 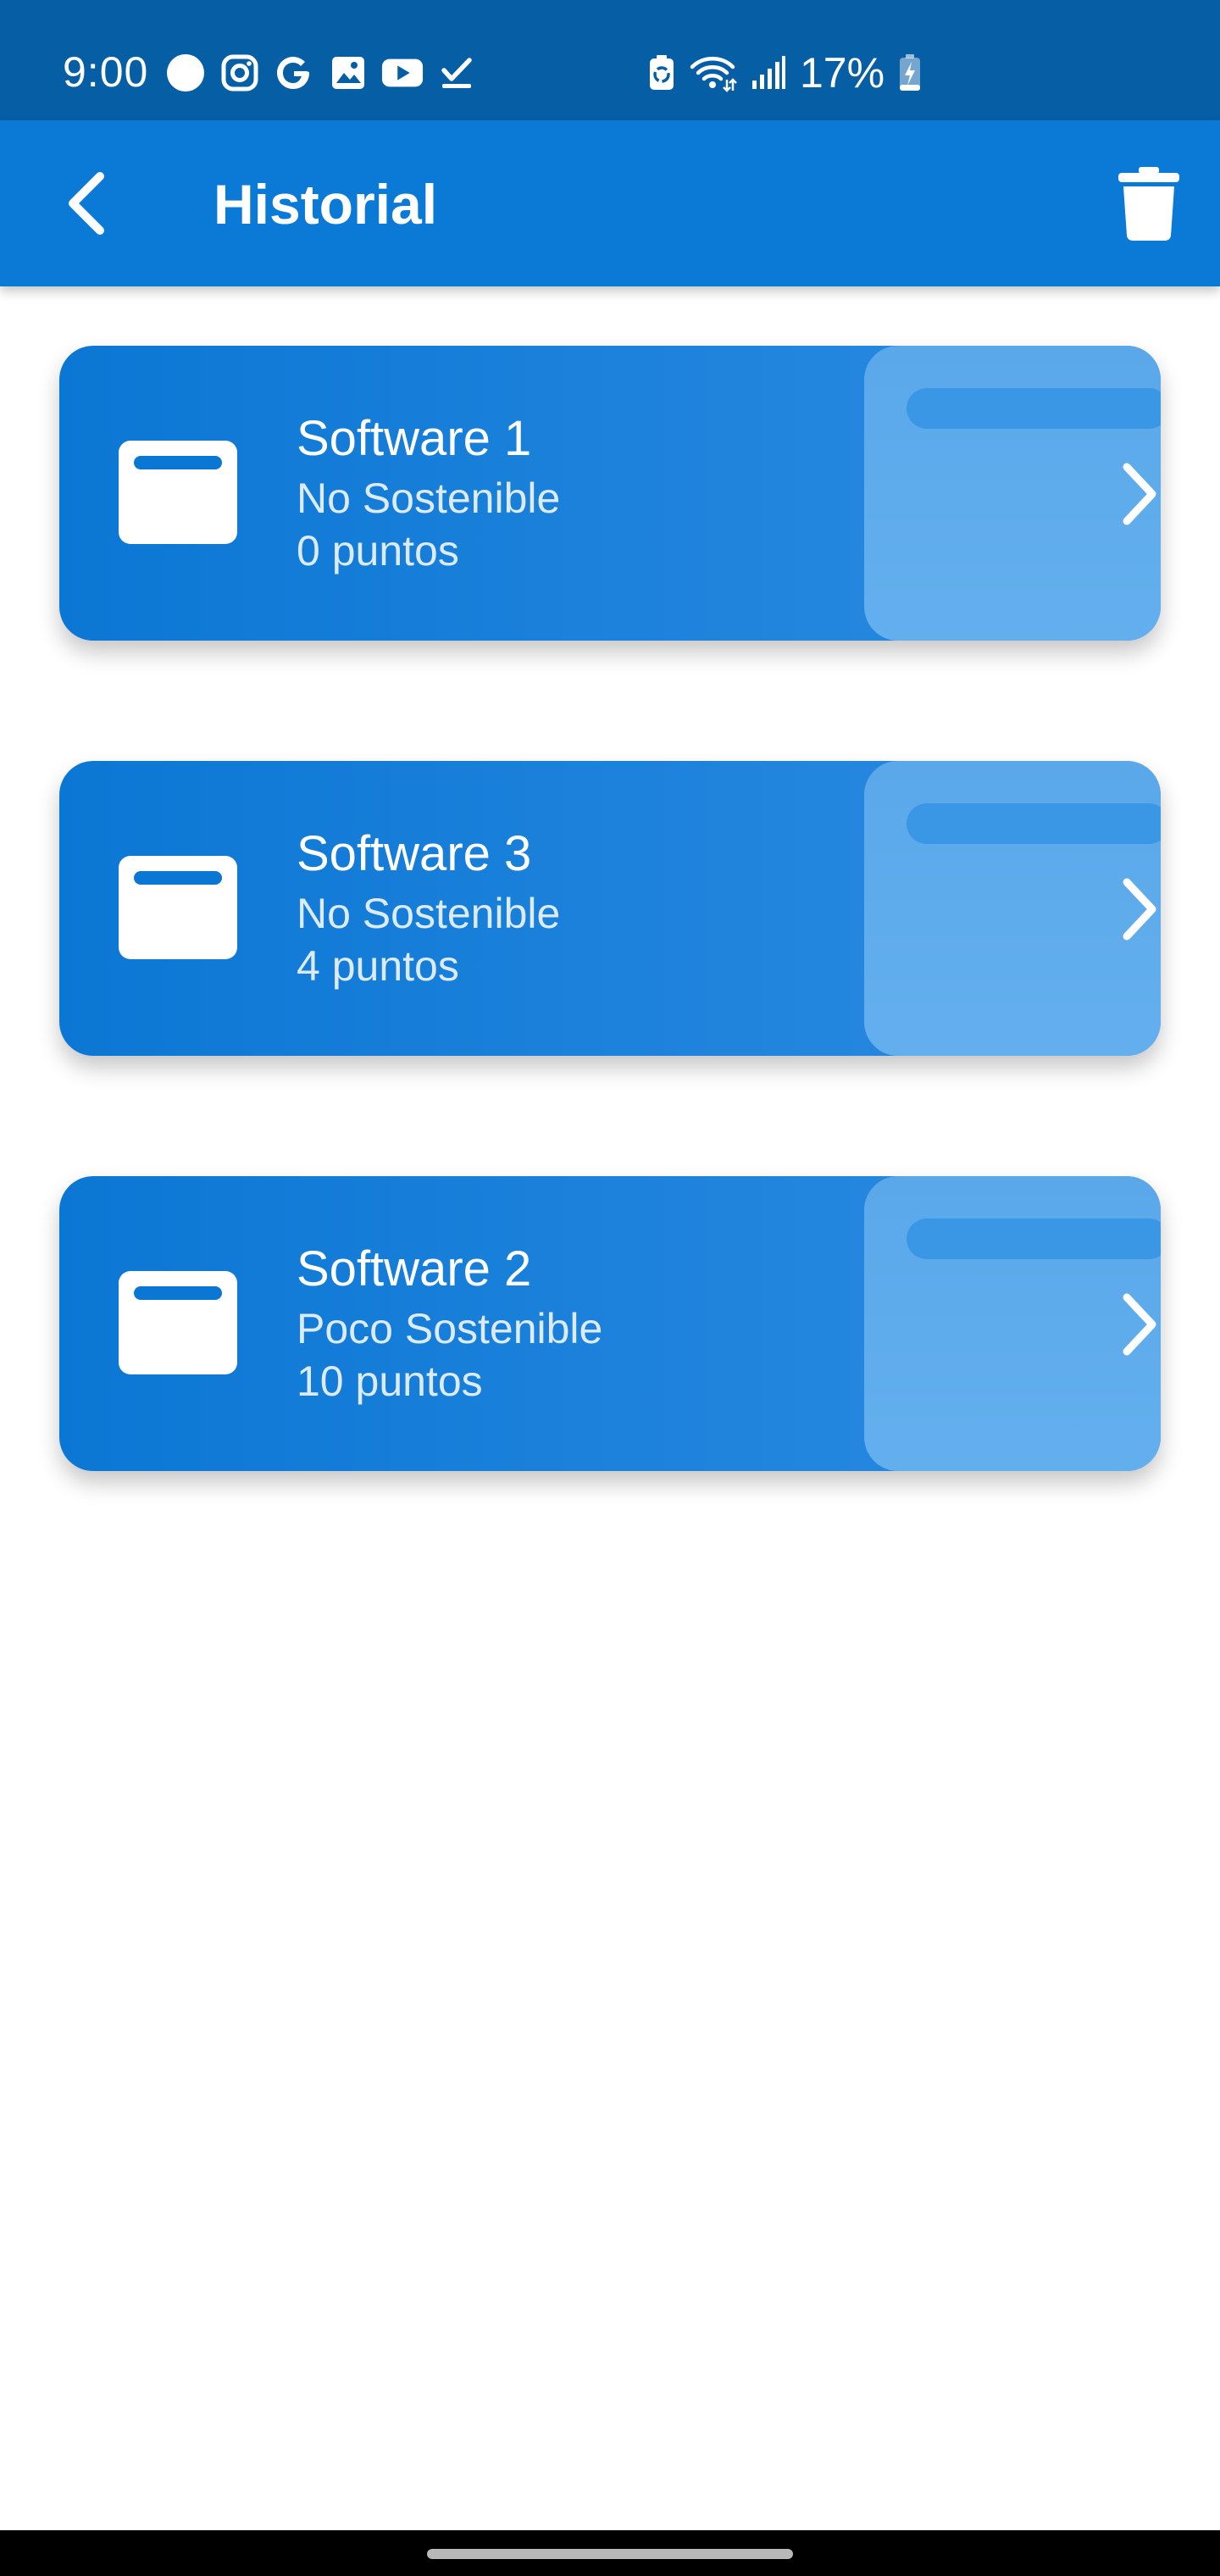 I want to click on system-navigation-bar, so click(x=610, y=2553).